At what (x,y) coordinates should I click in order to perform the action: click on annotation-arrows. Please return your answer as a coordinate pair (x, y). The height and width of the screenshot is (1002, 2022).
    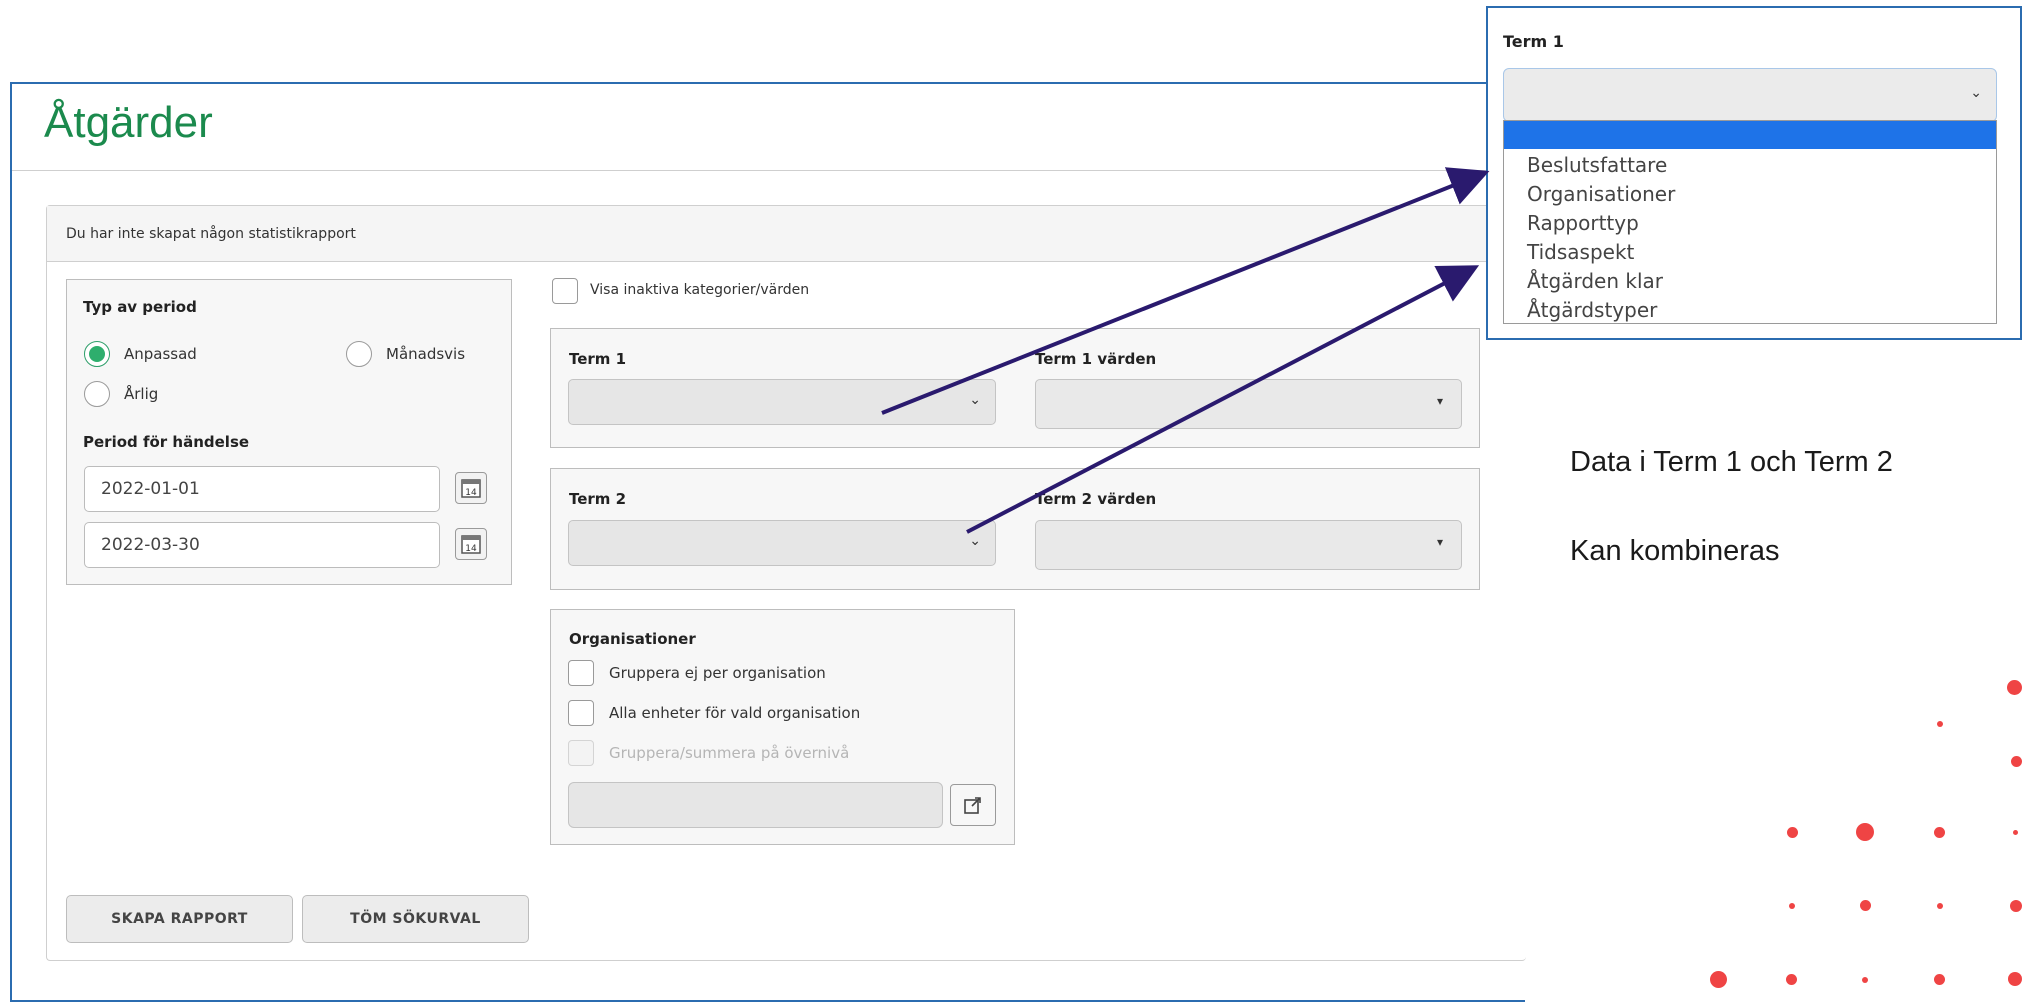
    Looking at the image, I should click on (1185, 350).